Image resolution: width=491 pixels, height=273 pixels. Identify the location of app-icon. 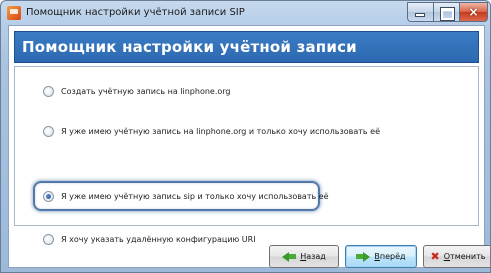
(14, 13).